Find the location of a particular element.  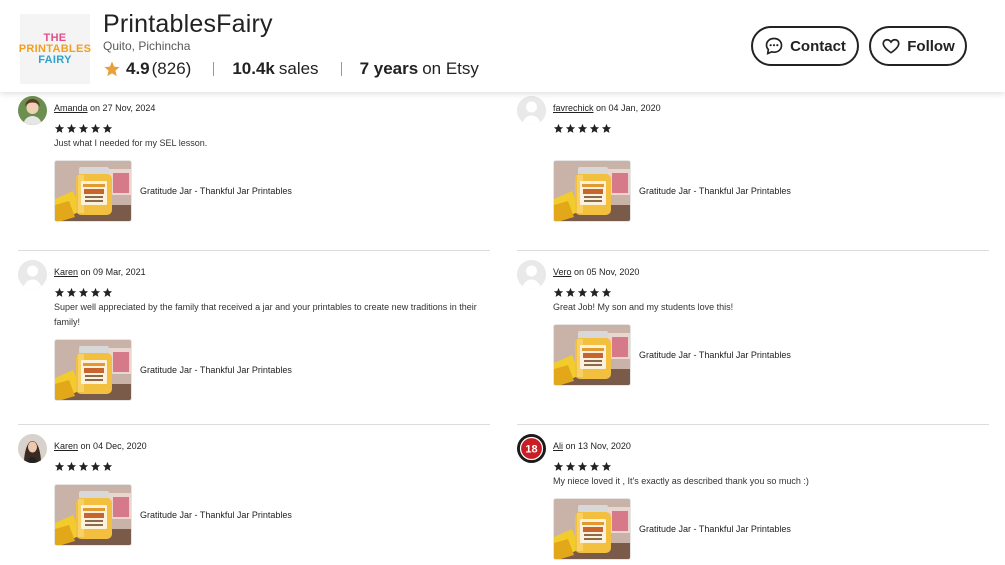

review-date: on 09 Mar, 2021 is located at coordinates (113, 272).